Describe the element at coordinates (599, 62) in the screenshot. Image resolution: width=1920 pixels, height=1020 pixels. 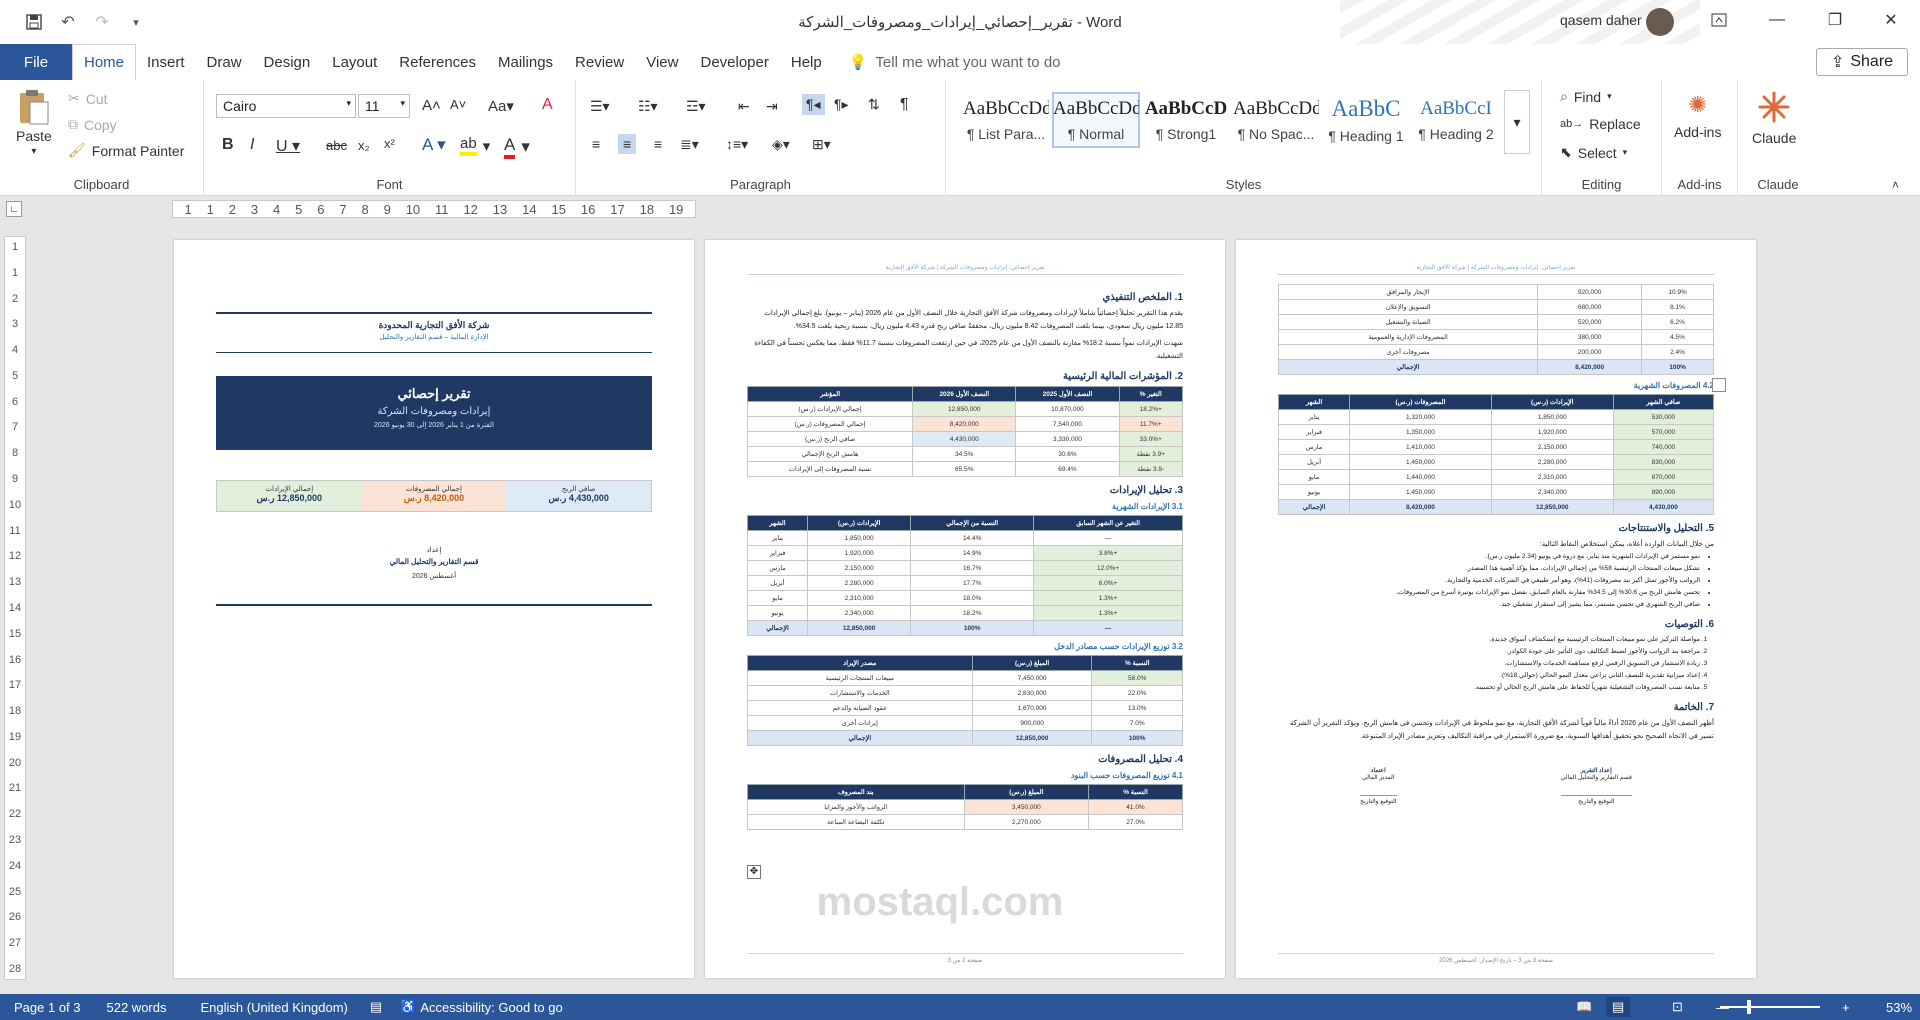
I see `tab-review: Review` at that location.